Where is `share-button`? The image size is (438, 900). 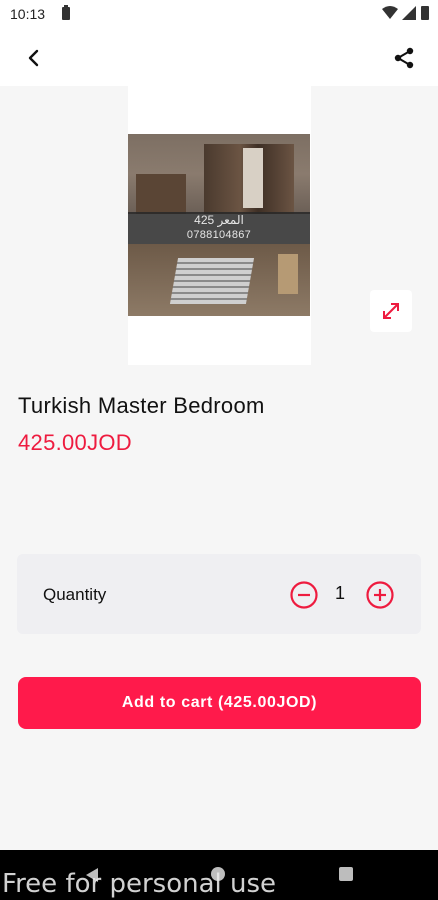 share-button is located at coordinates (404, 58).